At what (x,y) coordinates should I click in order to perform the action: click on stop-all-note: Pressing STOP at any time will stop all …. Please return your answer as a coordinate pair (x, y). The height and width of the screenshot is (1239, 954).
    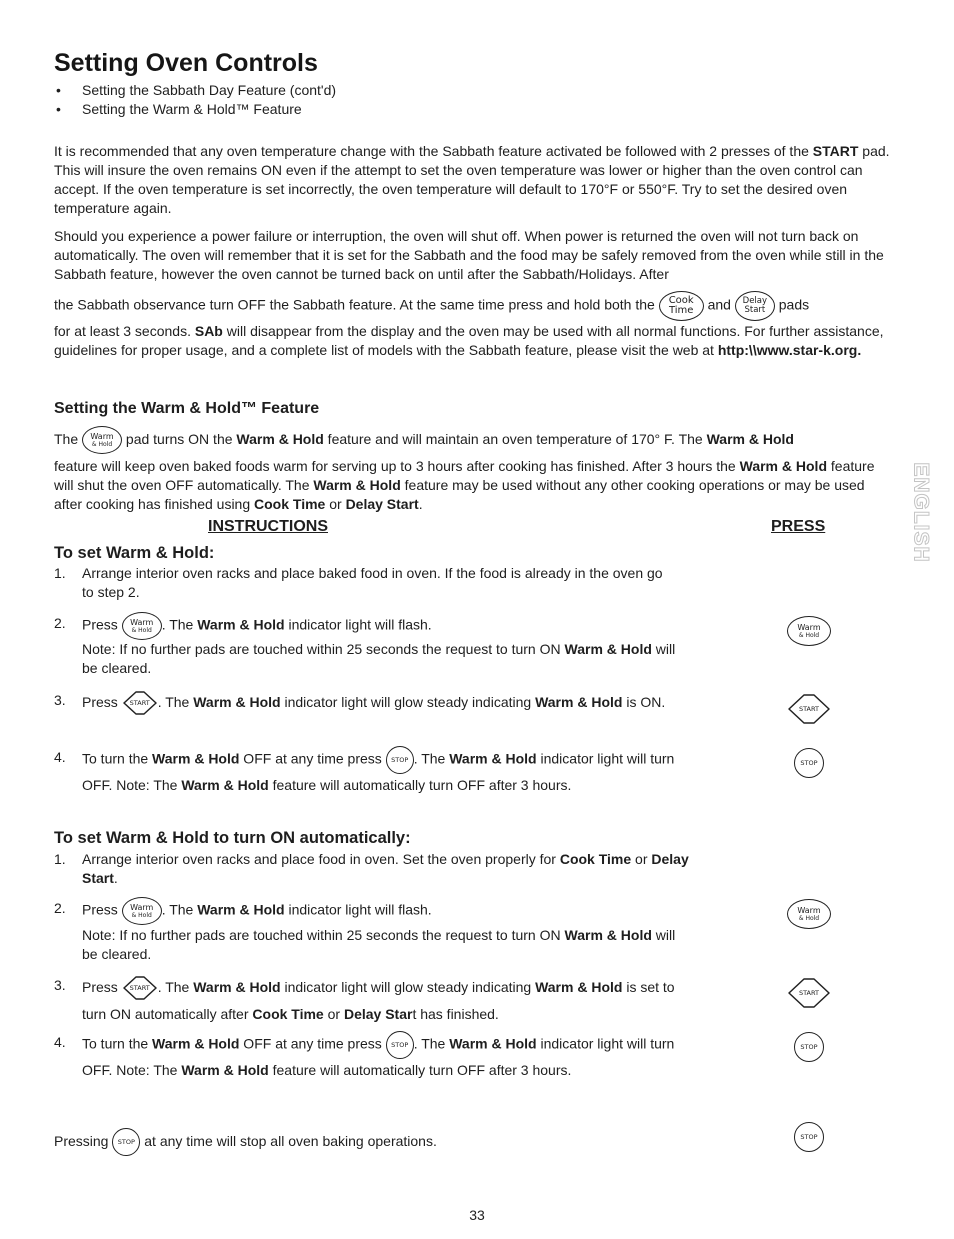
    Looking at the image, I should click on (475, 1142).